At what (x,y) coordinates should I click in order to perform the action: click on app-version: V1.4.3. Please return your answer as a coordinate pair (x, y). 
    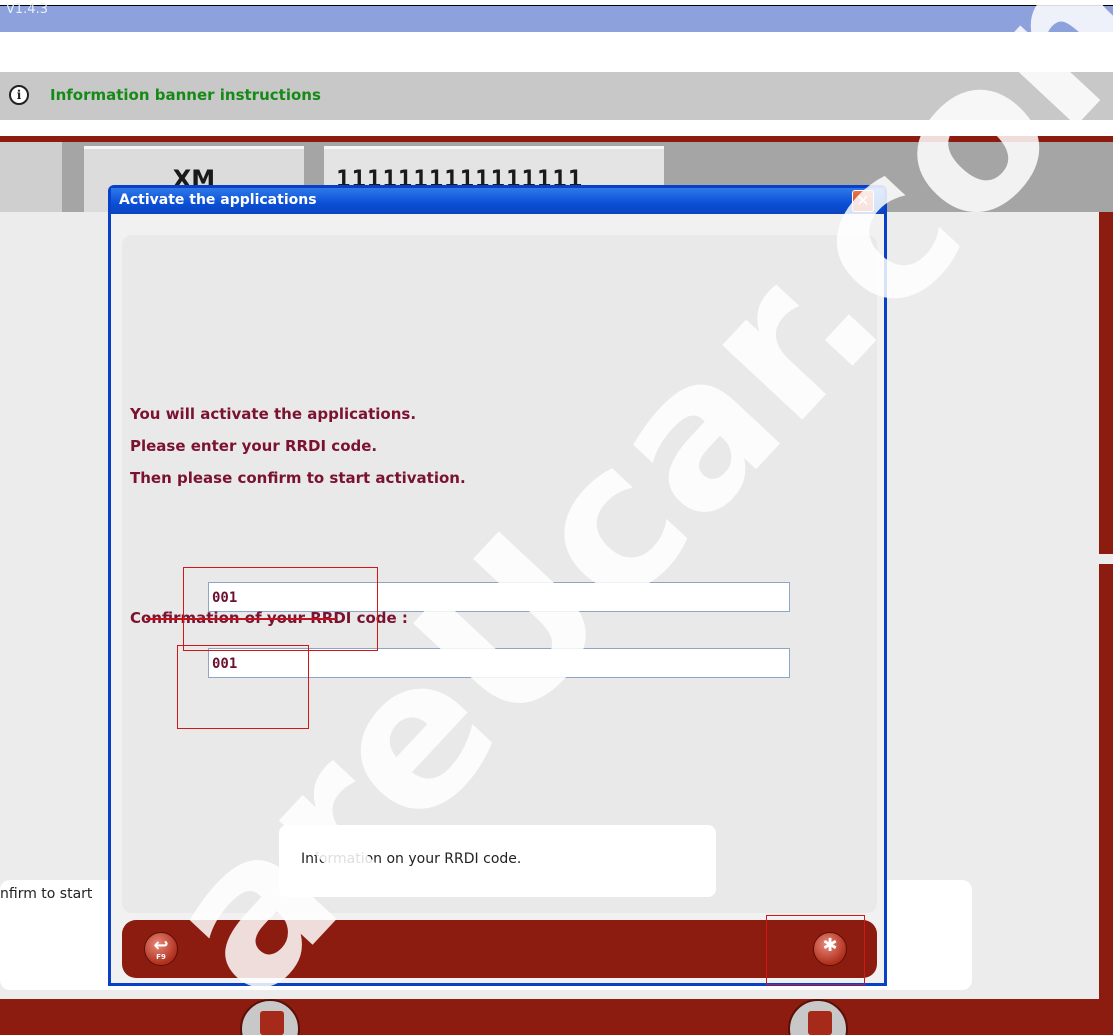
    Looking at the image, I should click on (27, 9).